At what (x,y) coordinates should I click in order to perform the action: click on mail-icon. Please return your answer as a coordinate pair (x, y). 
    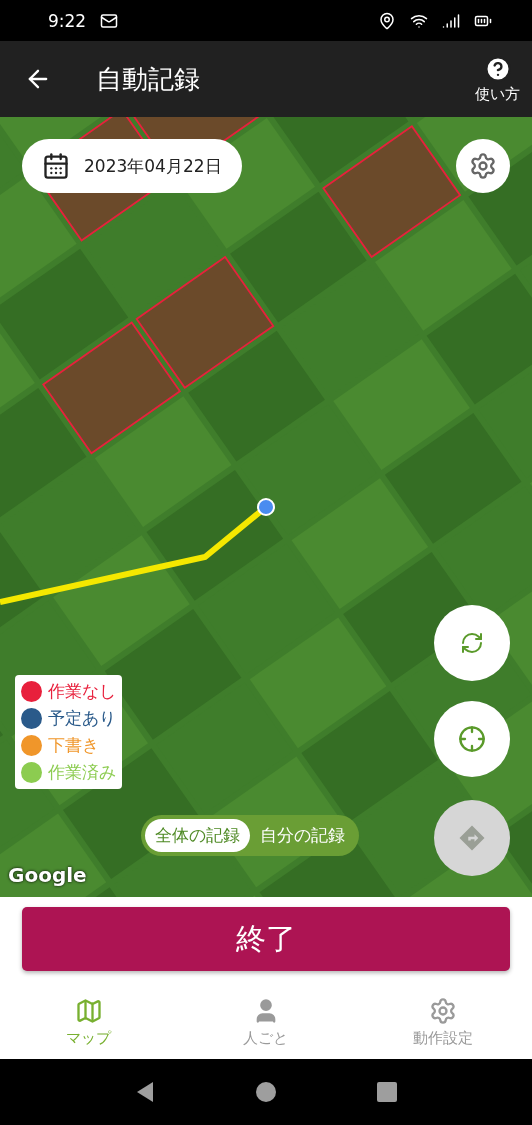
    Looking at the image, I should click on (109, 20).